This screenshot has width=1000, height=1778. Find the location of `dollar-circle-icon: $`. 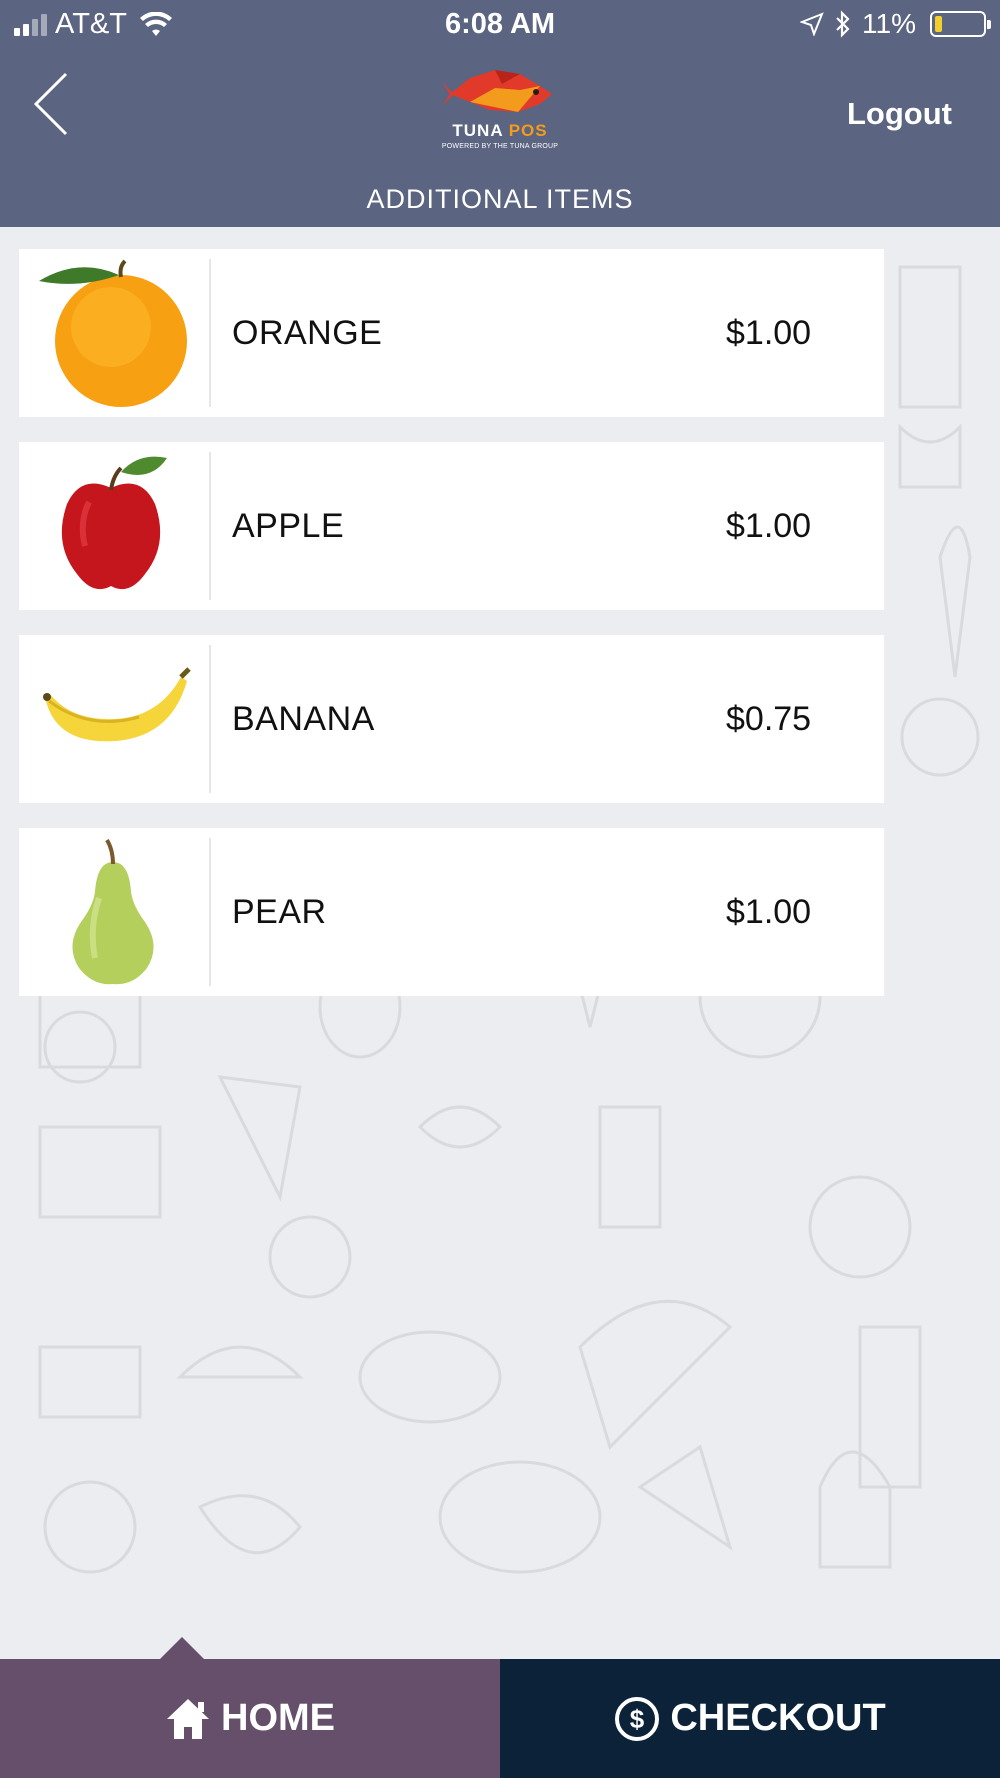

dollar-circle-icon: $ is located at coordinates (637, 1718).